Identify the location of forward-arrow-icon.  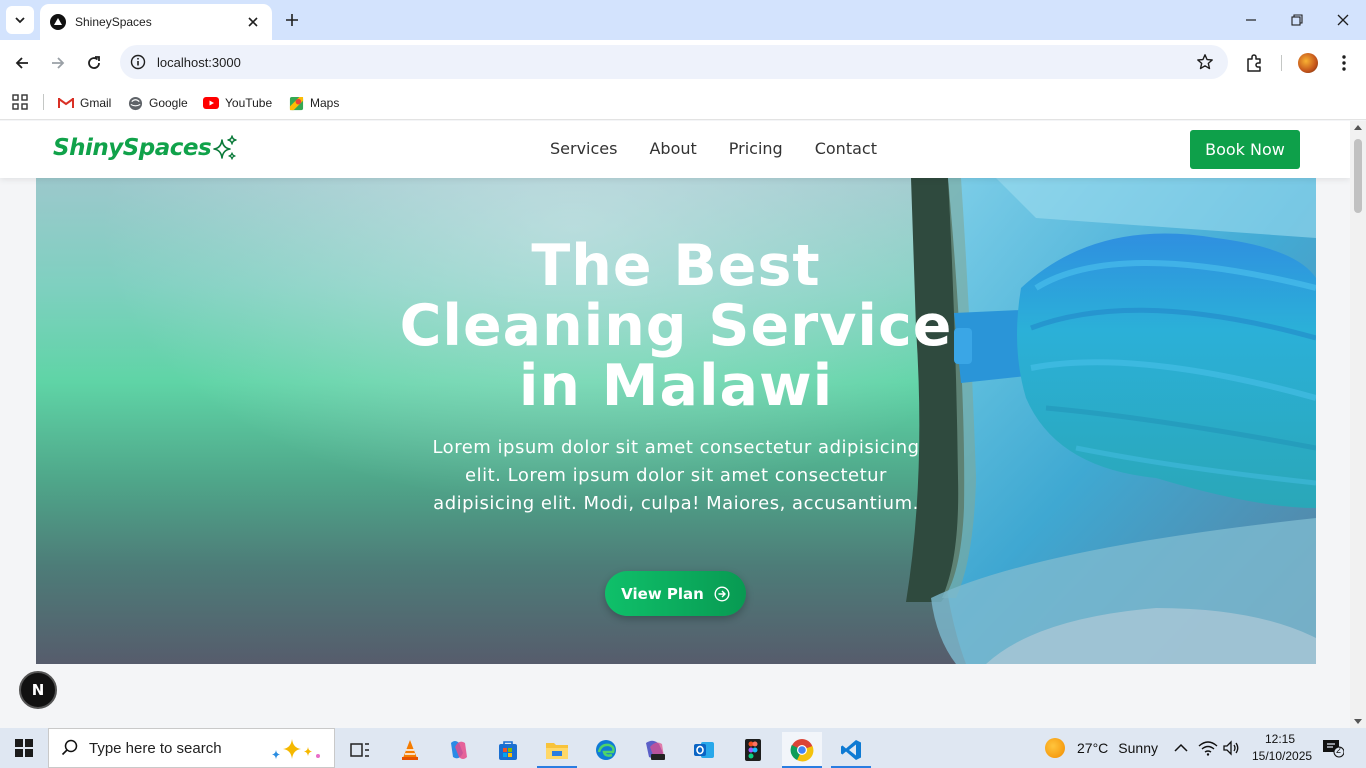
(58, 63).